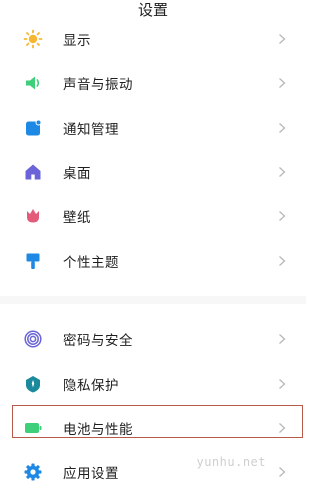 Image resolution: width=320 pixels, height=492 pixels. I want to click on settings-item-label: 隐私保护, so click(91, 386).